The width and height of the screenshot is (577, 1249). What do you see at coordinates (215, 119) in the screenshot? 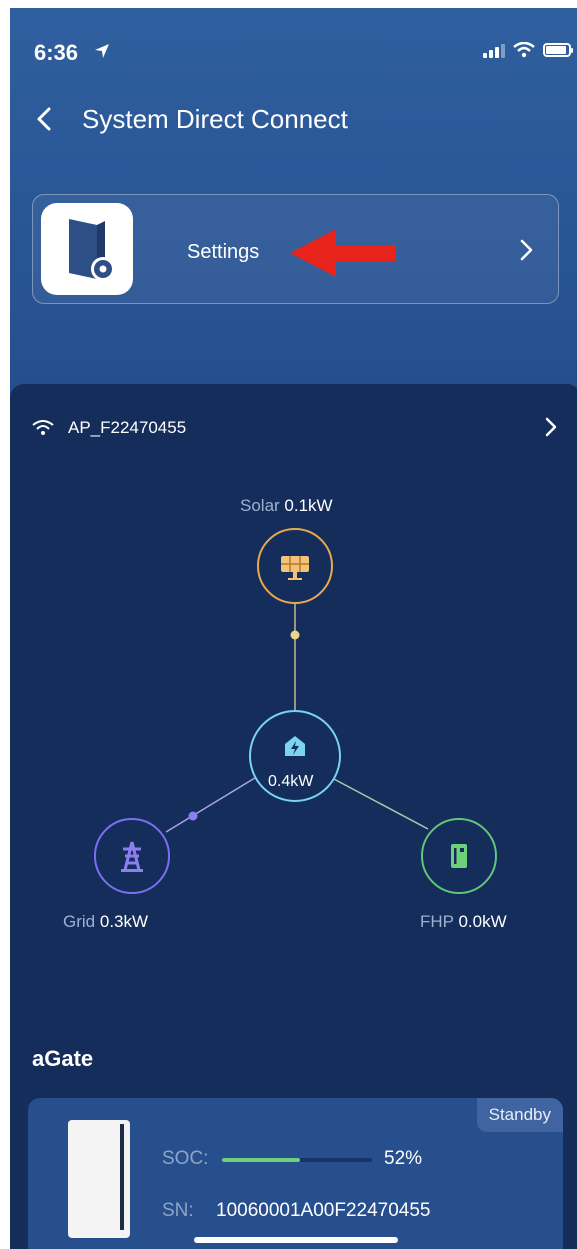
I see `page-title: System Direct Connect` at bounding box center [215, 119].